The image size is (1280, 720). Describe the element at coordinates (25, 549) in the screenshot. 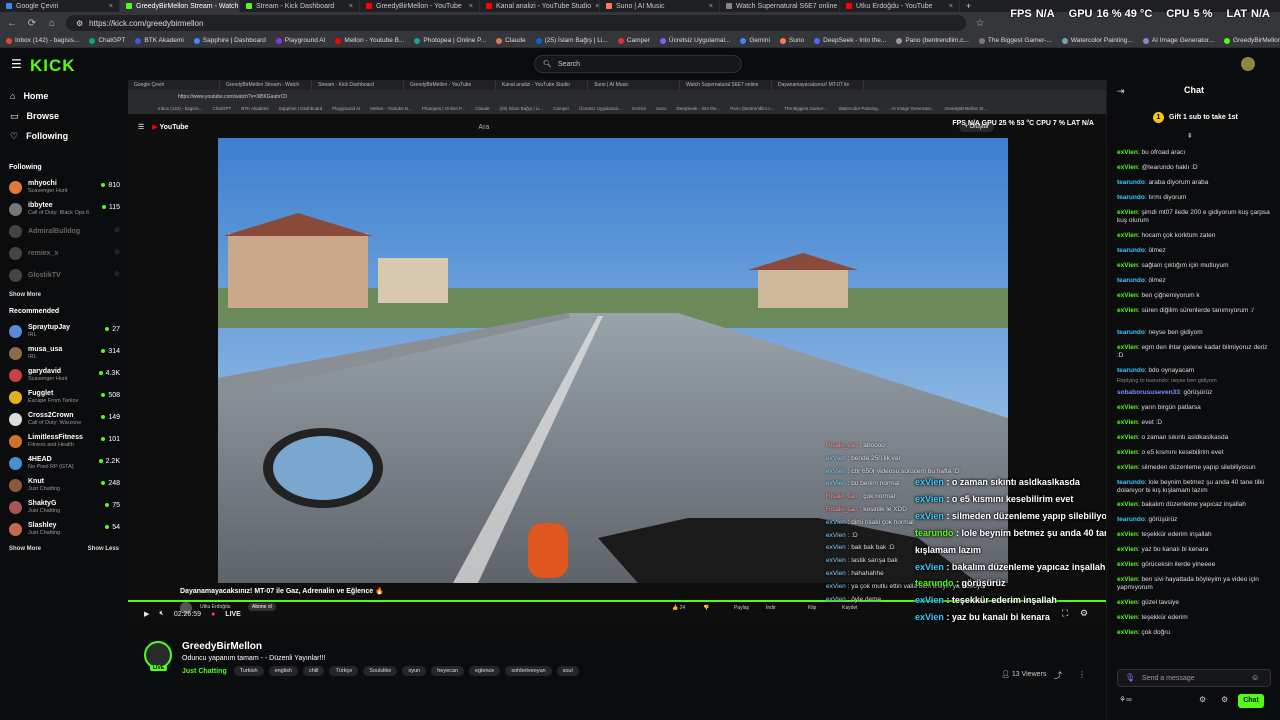

I see `show-more-button-2: Show More` at that location.